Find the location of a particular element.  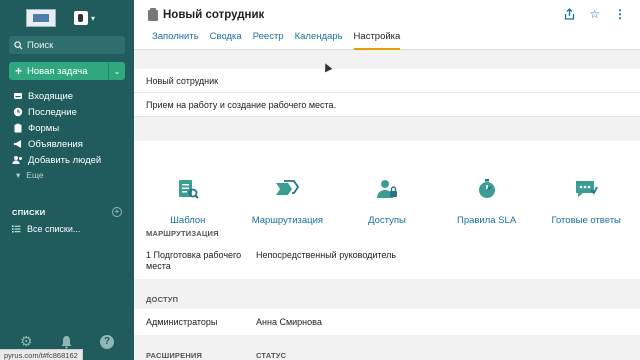

search-label: Поиск is located at coordinates (40, 45).